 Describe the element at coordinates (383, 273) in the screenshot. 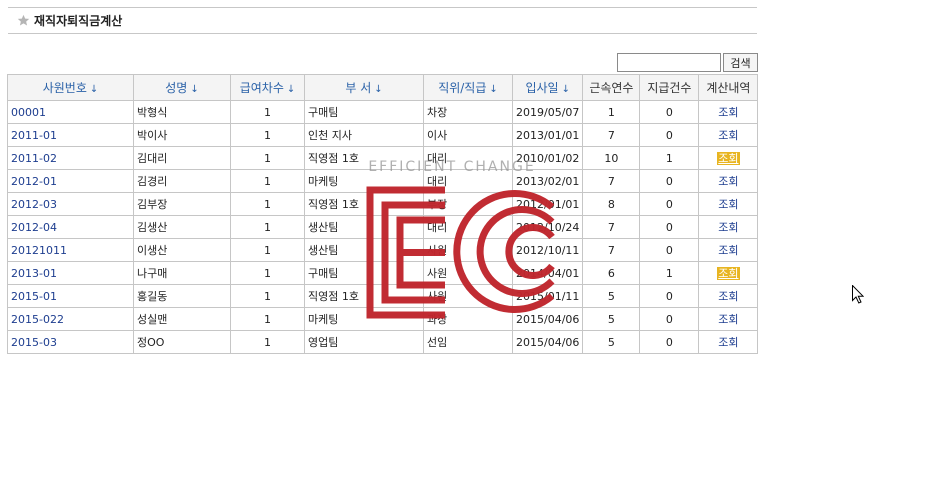

I see `table-row: 2013-01 나구매 1 구매팀 사원 2014/04/01 6 1 조회` at that location.